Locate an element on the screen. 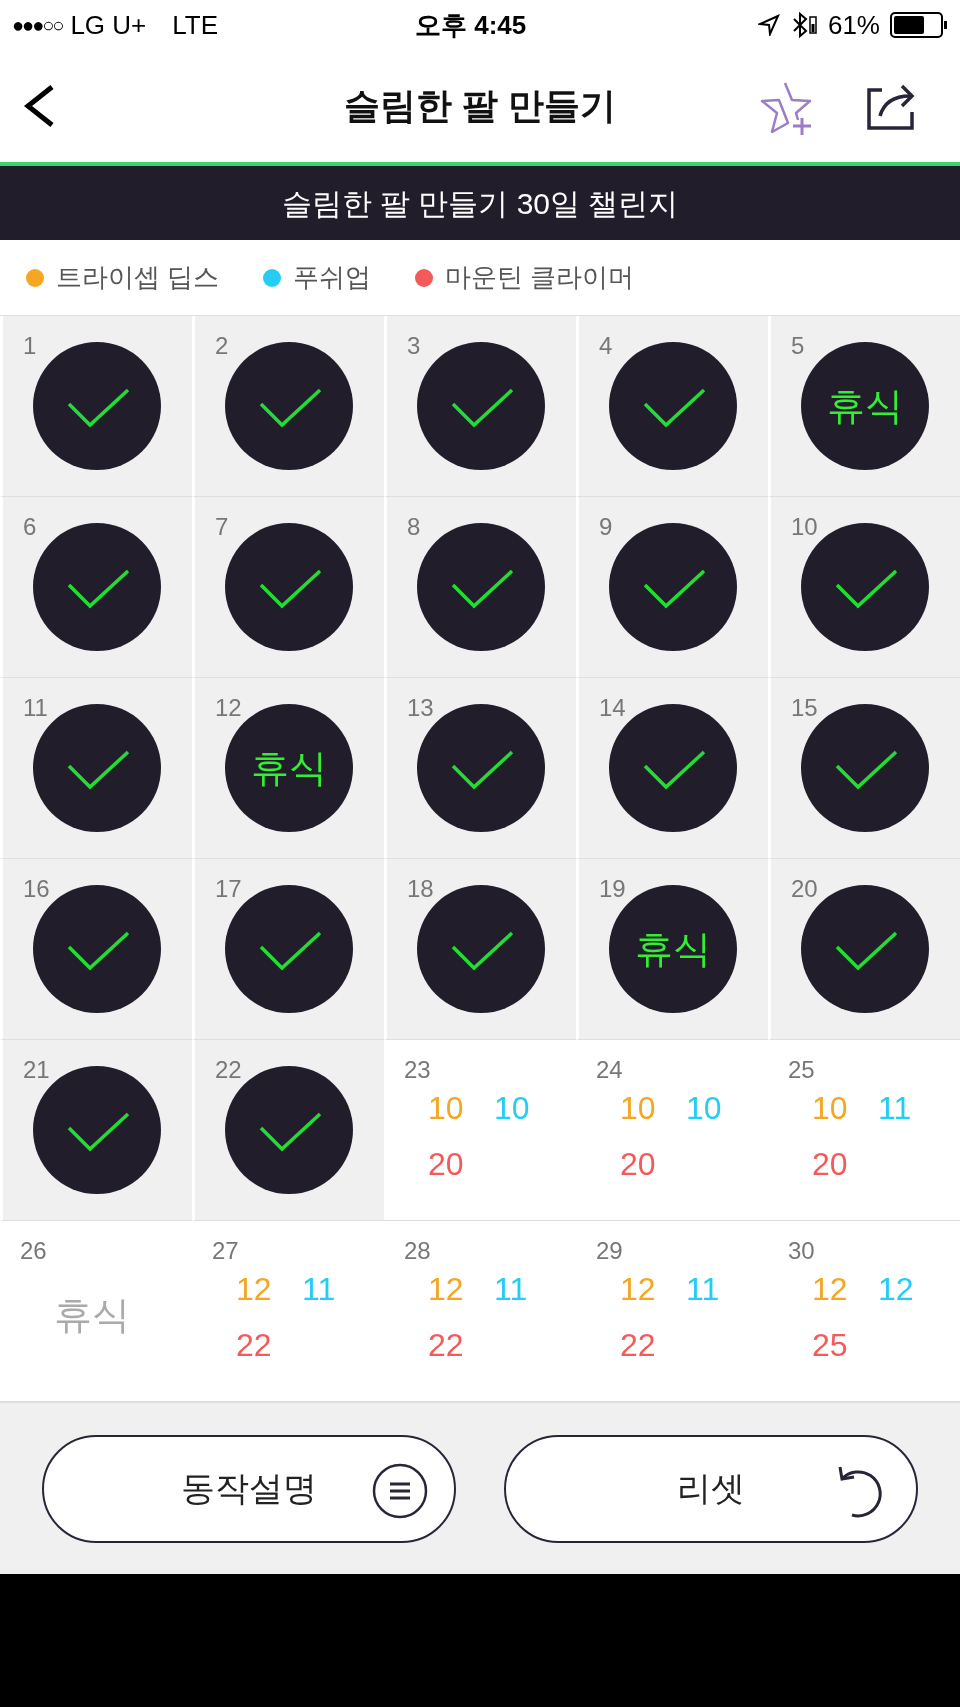 The width and height of the screenshot is (960, 1707). rep-count: 25 is located at coordinates (830, 1345).